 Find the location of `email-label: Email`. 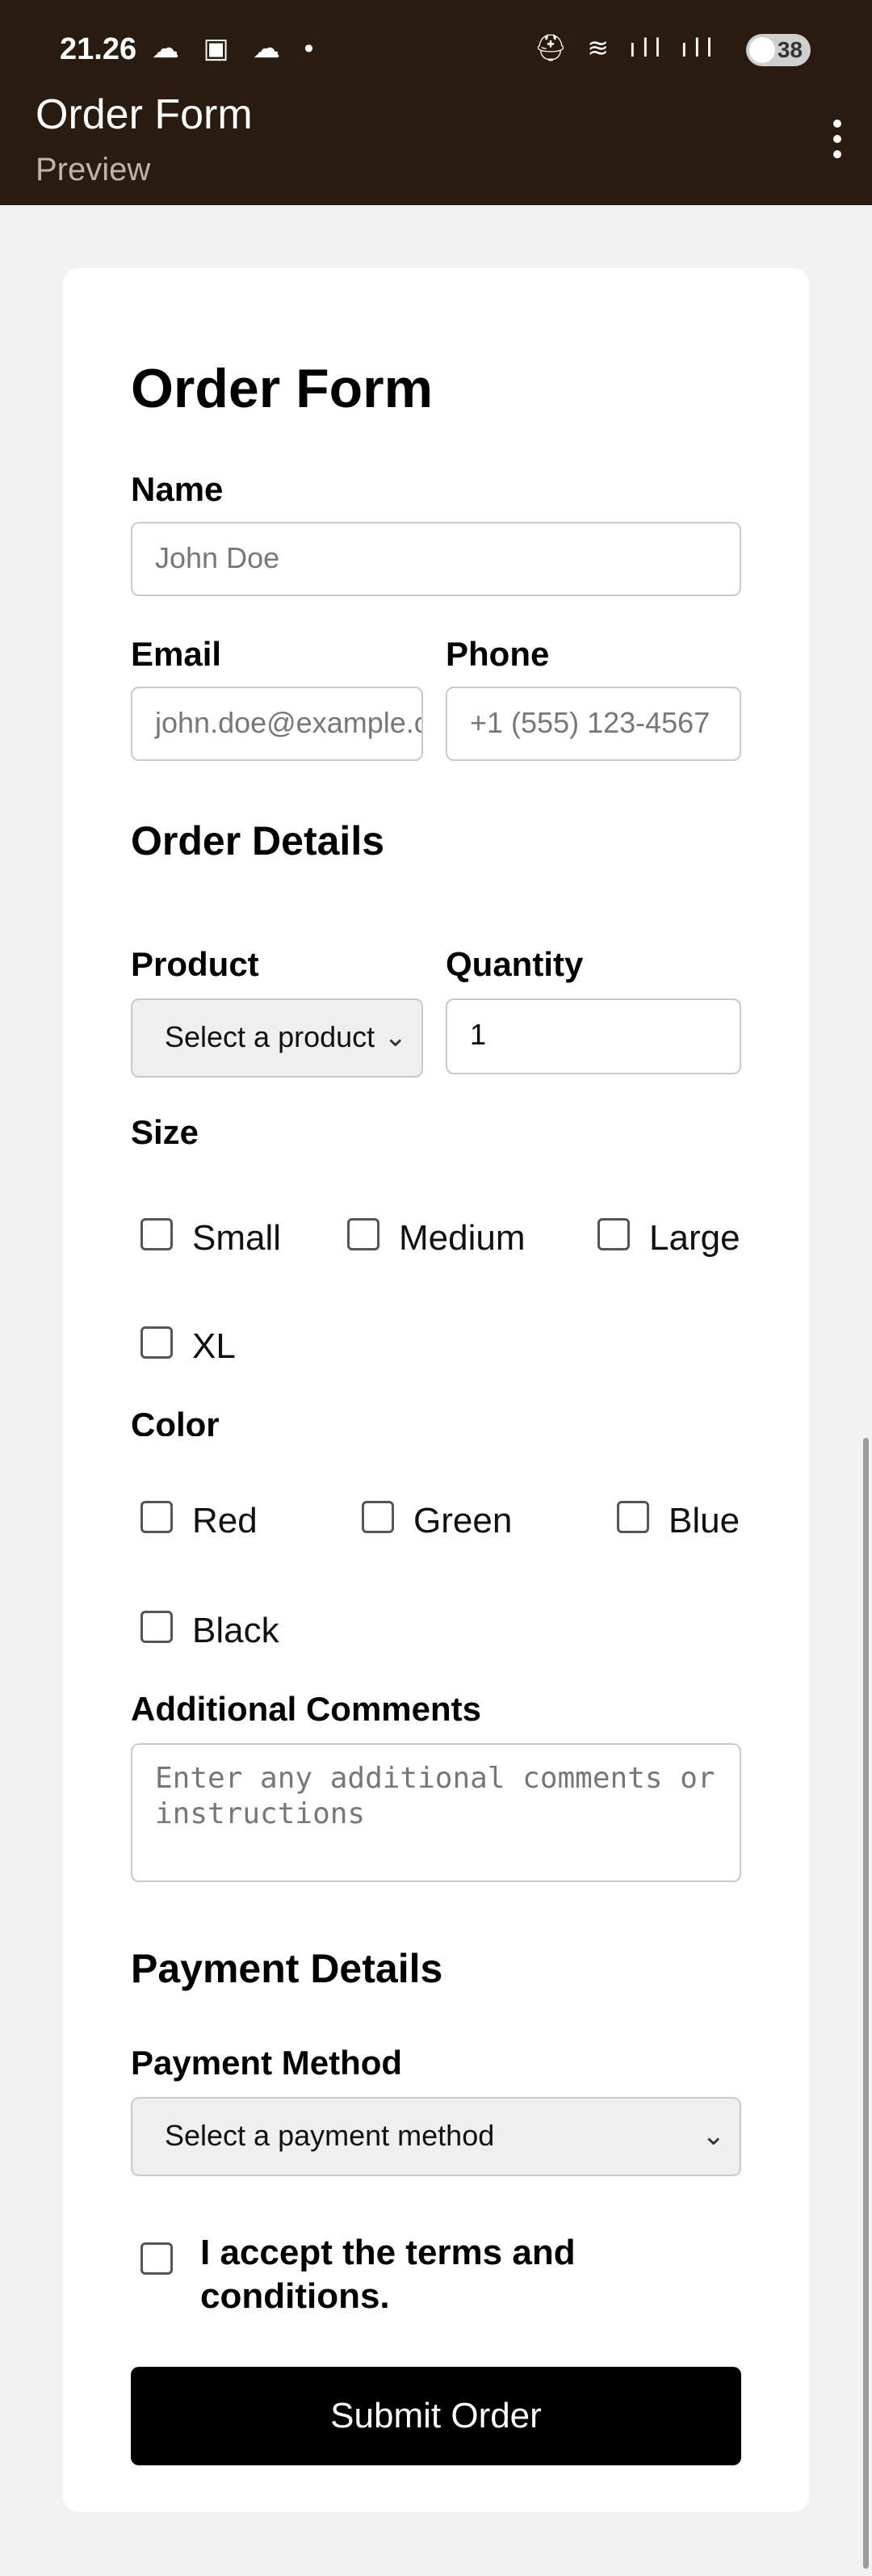

email-label: Email is located at coordinates (176, 654).